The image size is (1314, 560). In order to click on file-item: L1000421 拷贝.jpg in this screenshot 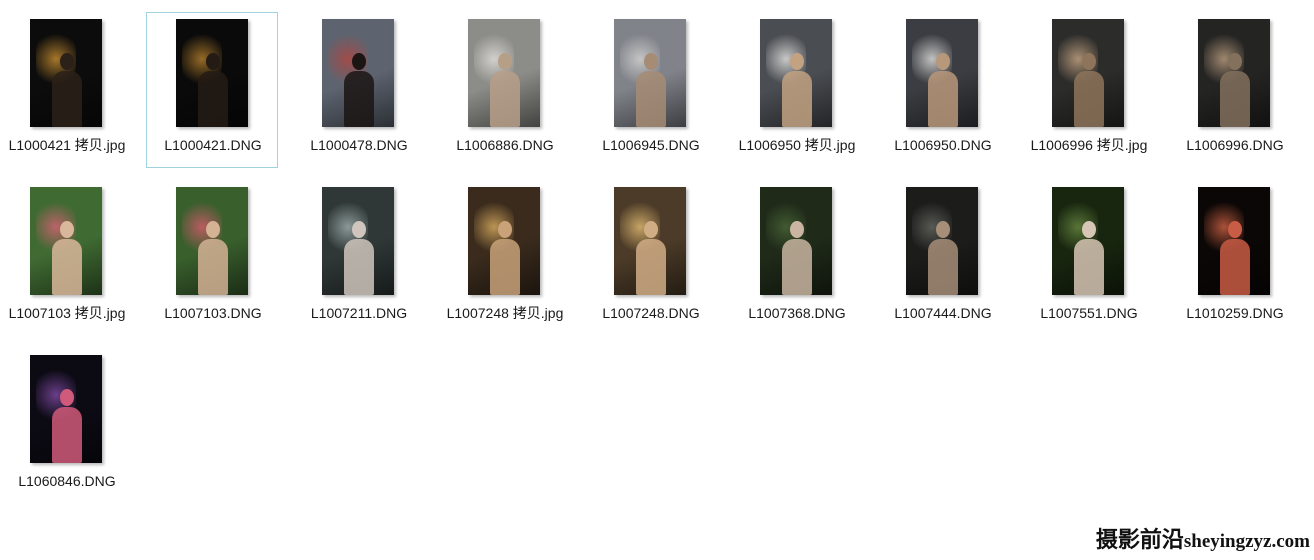, I will do `click(66, 90)`.